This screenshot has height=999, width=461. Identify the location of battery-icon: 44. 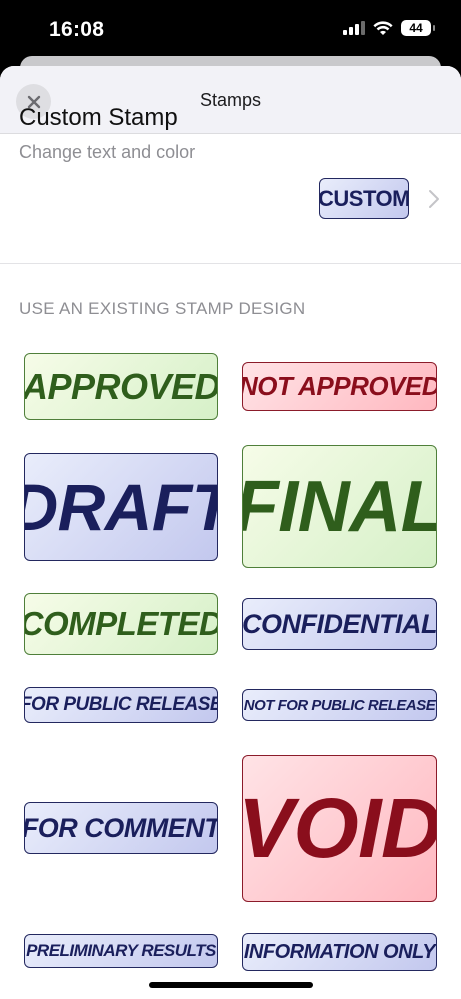
(418, 28).